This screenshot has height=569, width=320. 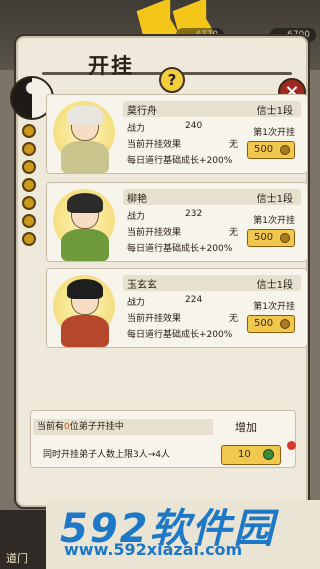 What do you see at coordinates (17, 558) in the screenshot?
I see `nav-label: 道门` at bounding box center [17, 558].